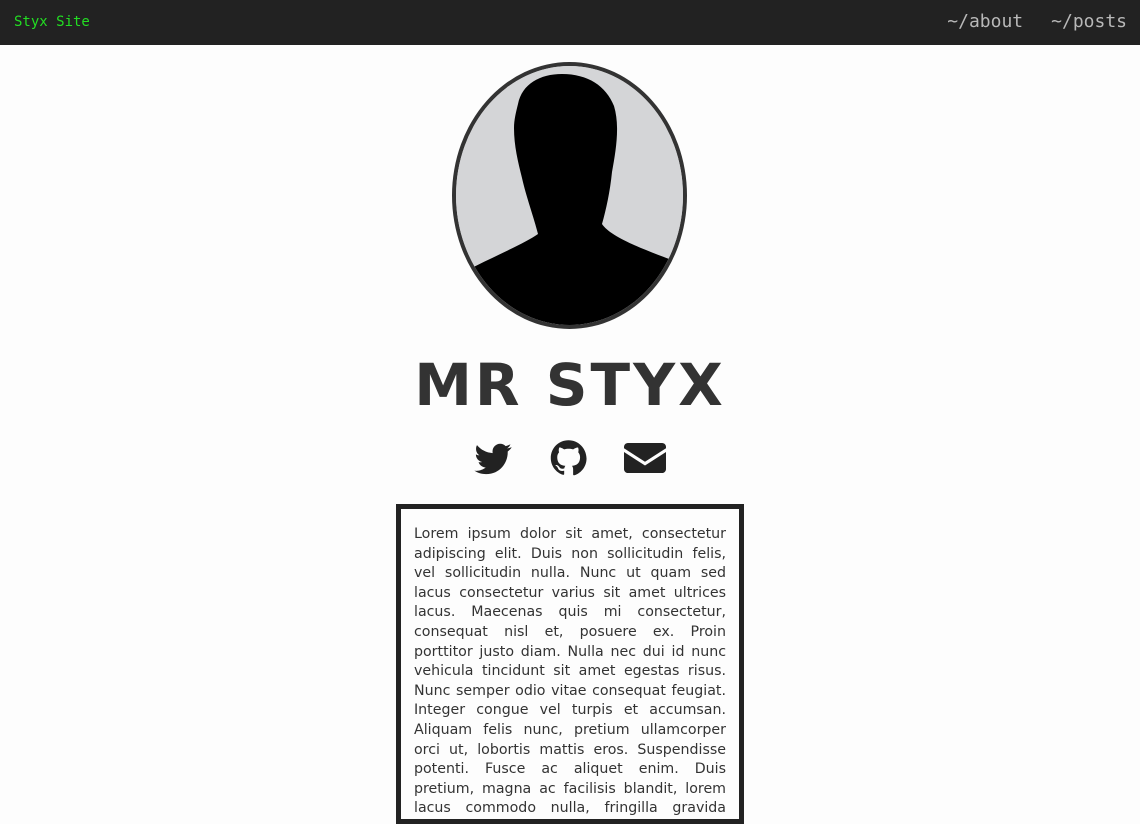 The image size is (1140, 824). What do you see at coordinates (1089, 22) in the screenshot?
I see `nav-link-posts: ~/posts` at bounding box center [1089, 22].